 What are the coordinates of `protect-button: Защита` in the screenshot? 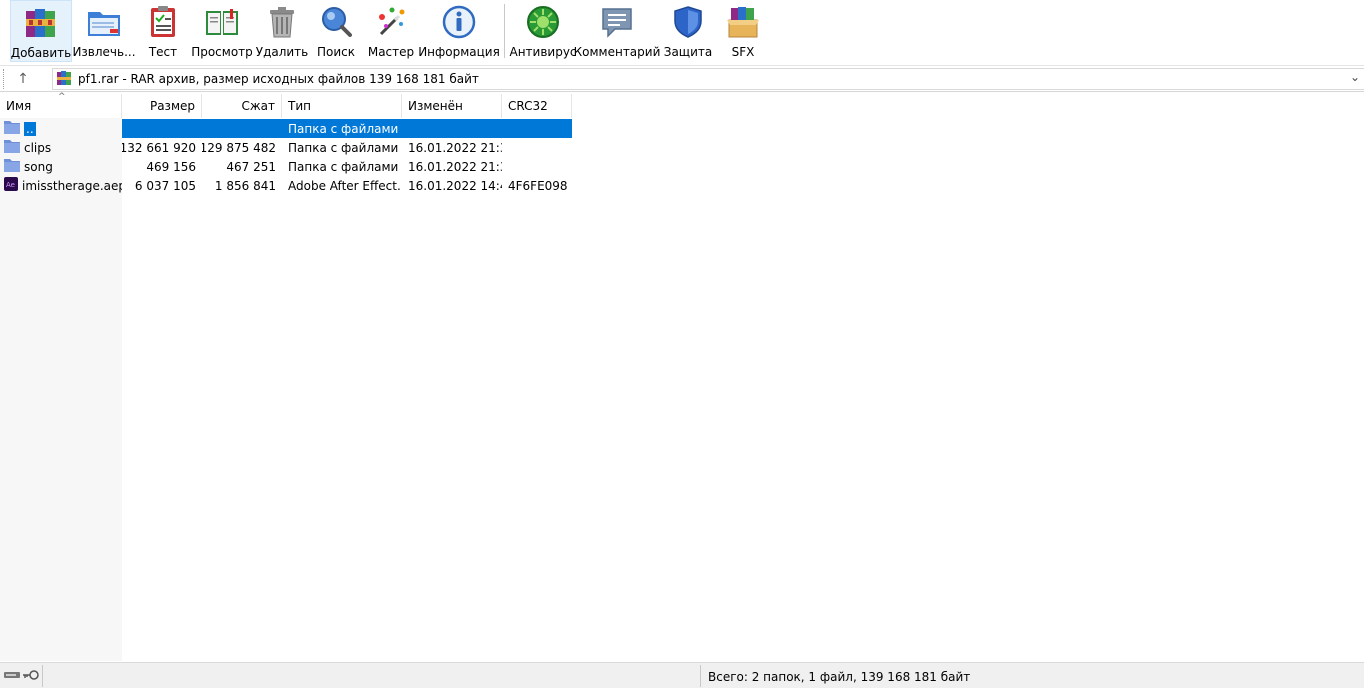 It's located at (688, 31).